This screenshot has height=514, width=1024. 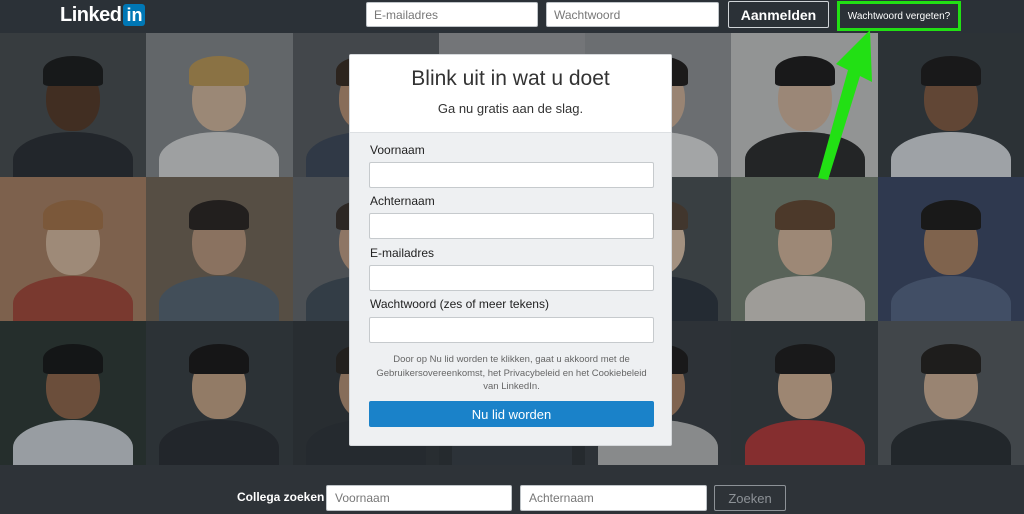 I want to click on email-field, so click(x=511, y=278).